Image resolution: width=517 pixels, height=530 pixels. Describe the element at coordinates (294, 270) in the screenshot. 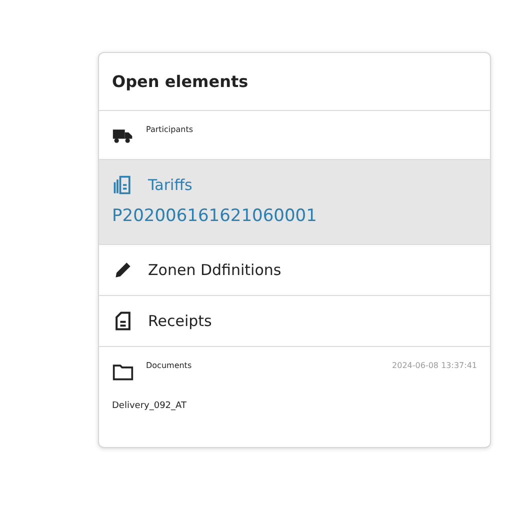

I see `list-item: Zonen Ddfinitions` at that location.